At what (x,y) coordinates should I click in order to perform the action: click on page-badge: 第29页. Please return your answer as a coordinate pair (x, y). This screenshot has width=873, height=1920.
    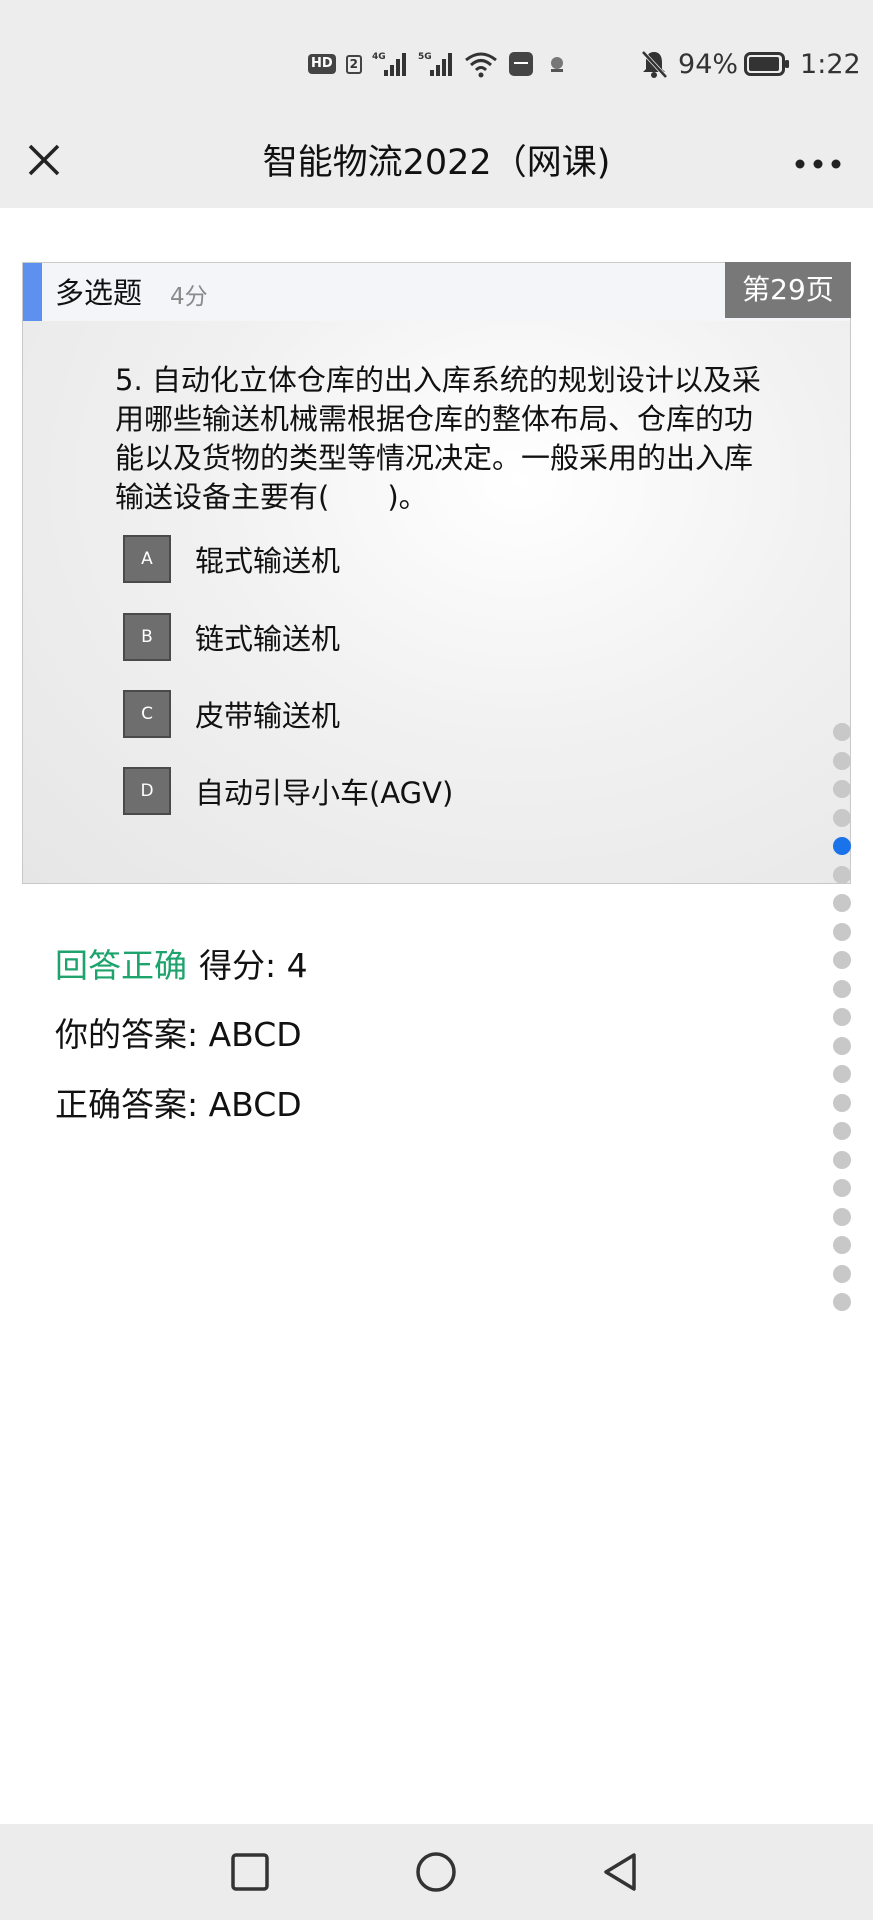
    Looking at the image, I should click on (788, 290).